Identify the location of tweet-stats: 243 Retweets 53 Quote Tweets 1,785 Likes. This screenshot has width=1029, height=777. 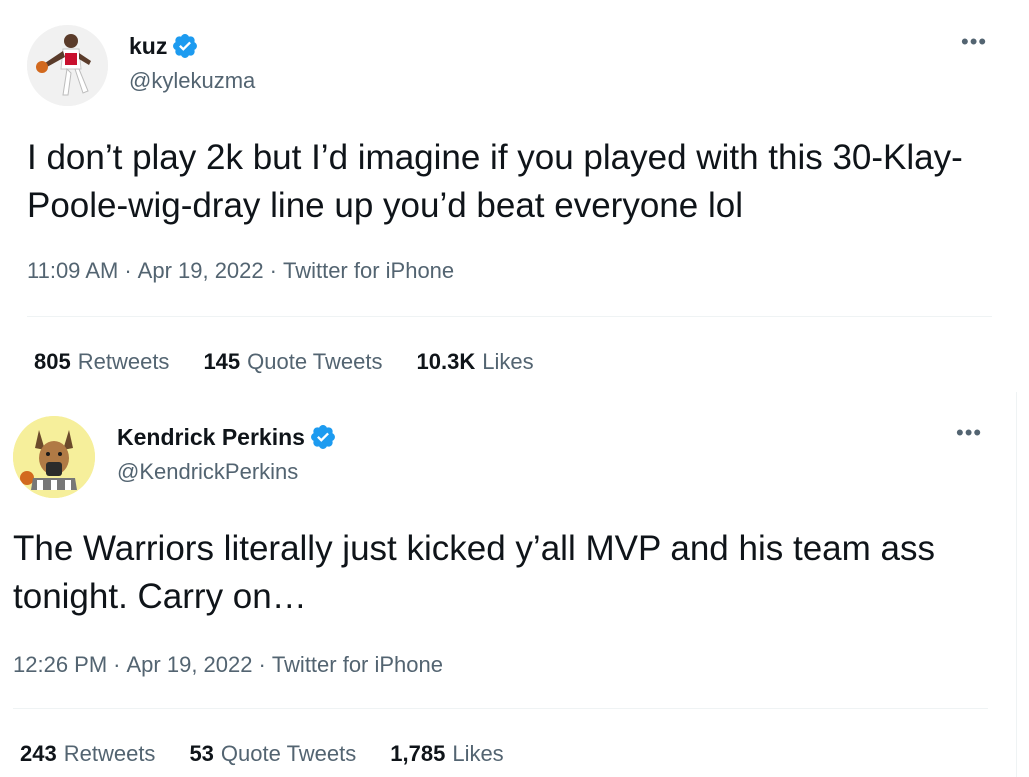
(279, 754).